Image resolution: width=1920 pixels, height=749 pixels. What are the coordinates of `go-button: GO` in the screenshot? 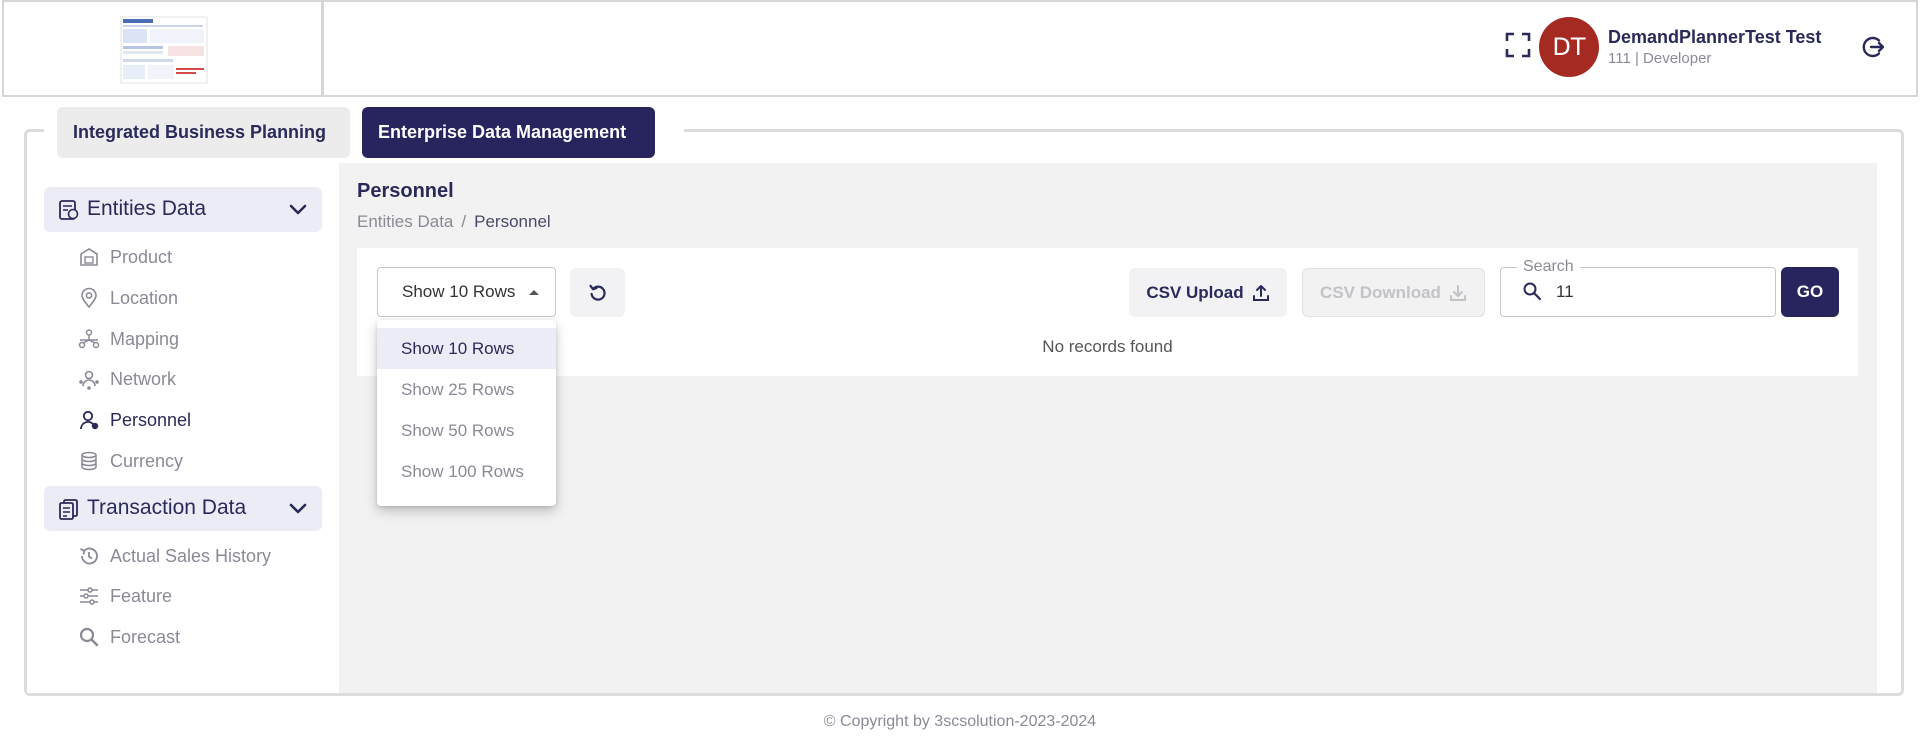 It's located at (1810, 292).